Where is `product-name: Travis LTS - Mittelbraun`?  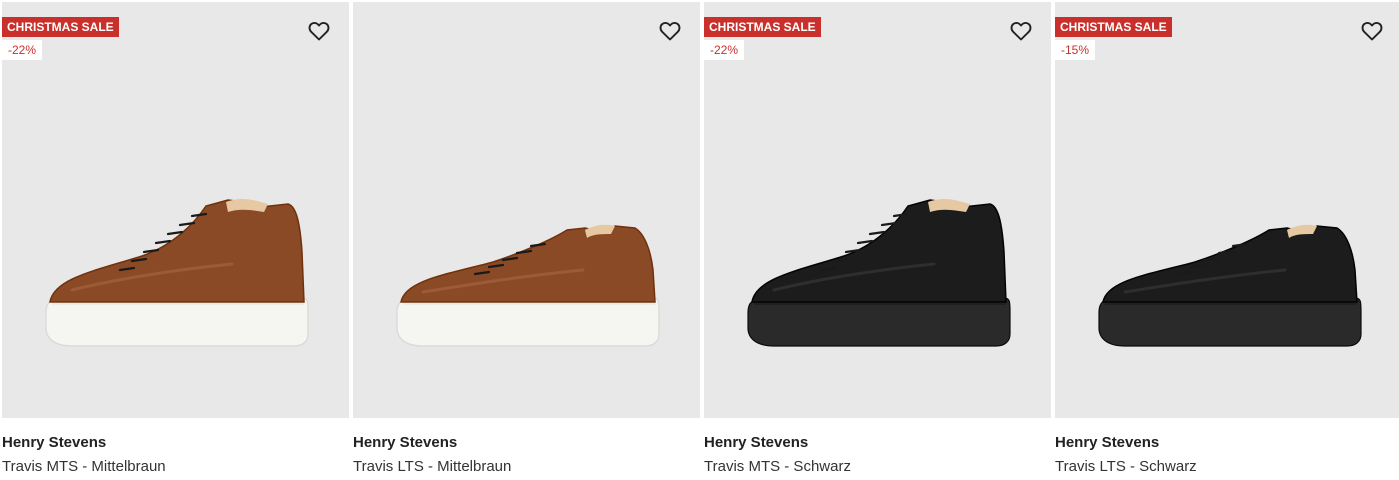 product-name: Travis LTS - Mittelbraun is located at coordinates (432, 466).